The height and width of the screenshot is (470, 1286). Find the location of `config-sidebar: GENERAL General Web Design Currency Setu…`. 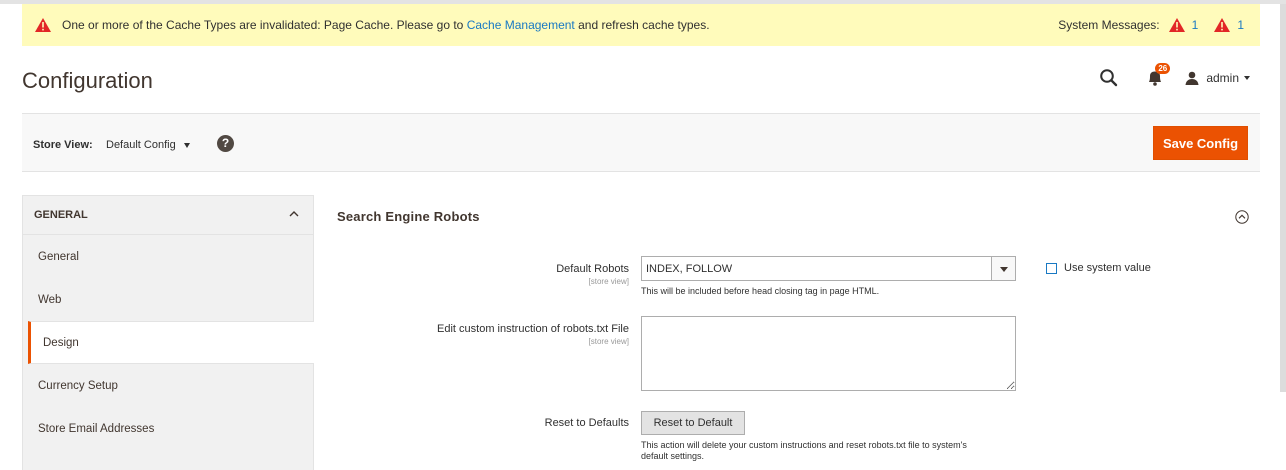

config-sidebar: GENERAL General Web Design Currency Setu… is located at coordinates (168, 332).